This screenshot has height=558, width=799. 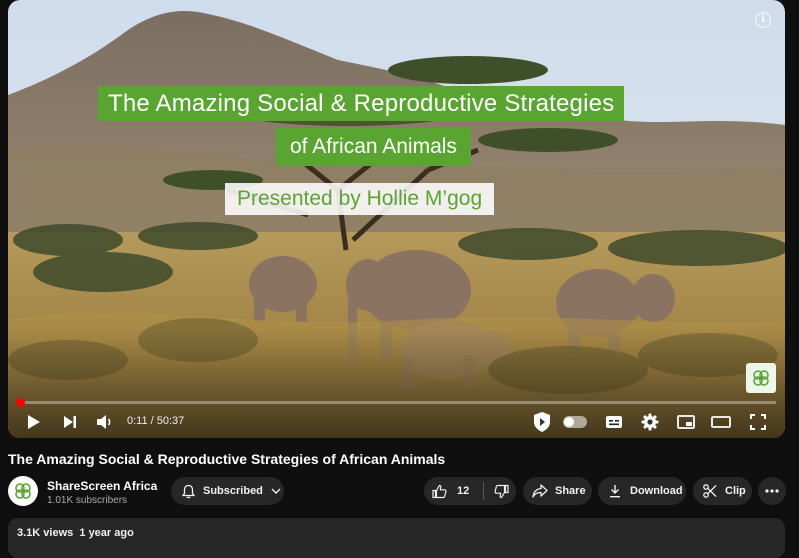 I want to click on watermark-logo-icon, so click(x=761, y=378).